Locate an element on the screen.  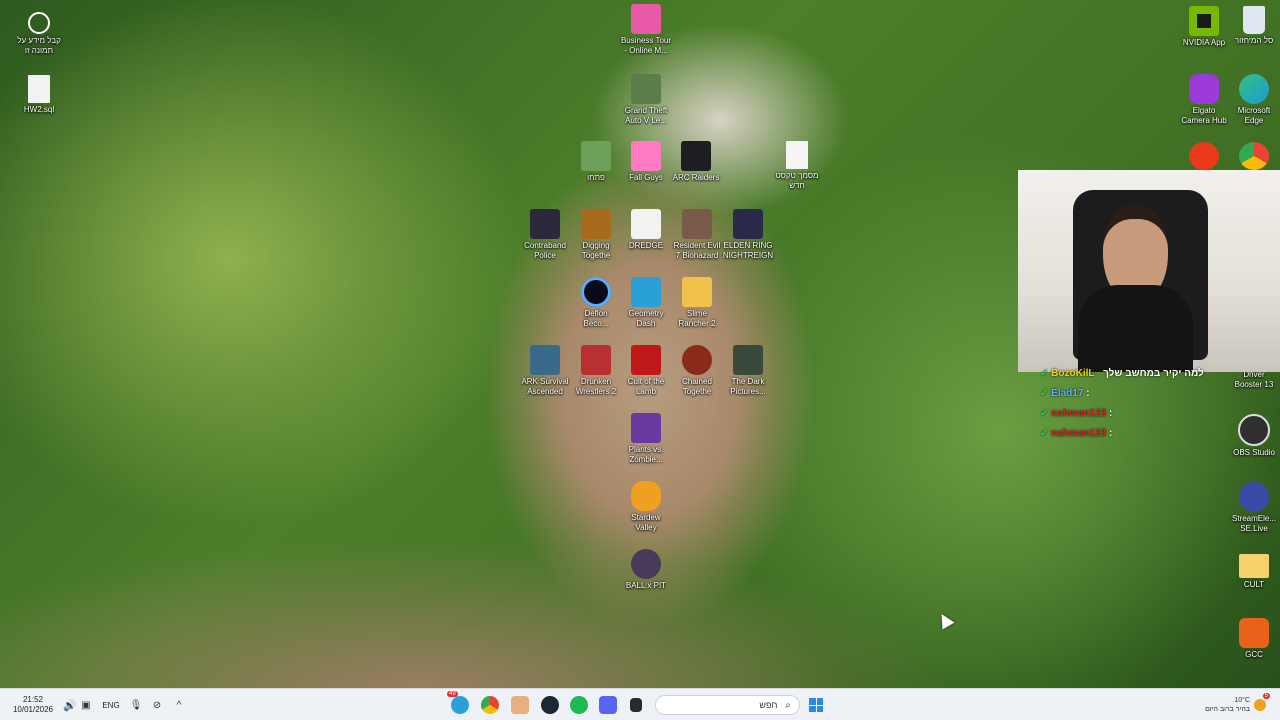
contraband-icon is located at coordinates (545, 224).